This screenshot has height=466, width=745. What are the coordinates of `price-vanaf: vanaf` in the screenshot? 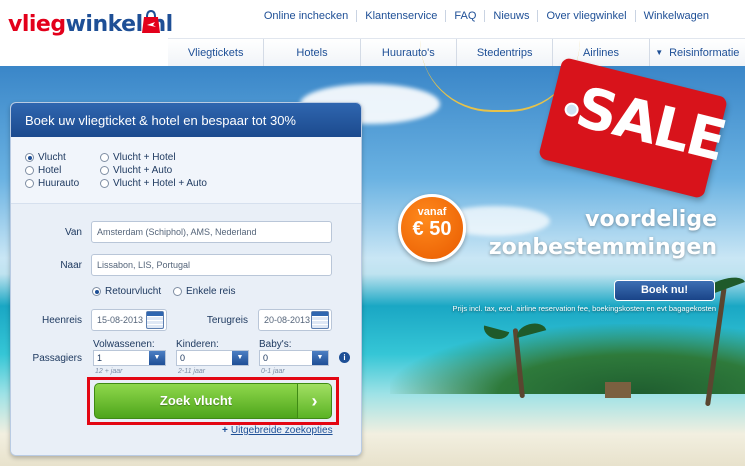 It's located at (432, 212).